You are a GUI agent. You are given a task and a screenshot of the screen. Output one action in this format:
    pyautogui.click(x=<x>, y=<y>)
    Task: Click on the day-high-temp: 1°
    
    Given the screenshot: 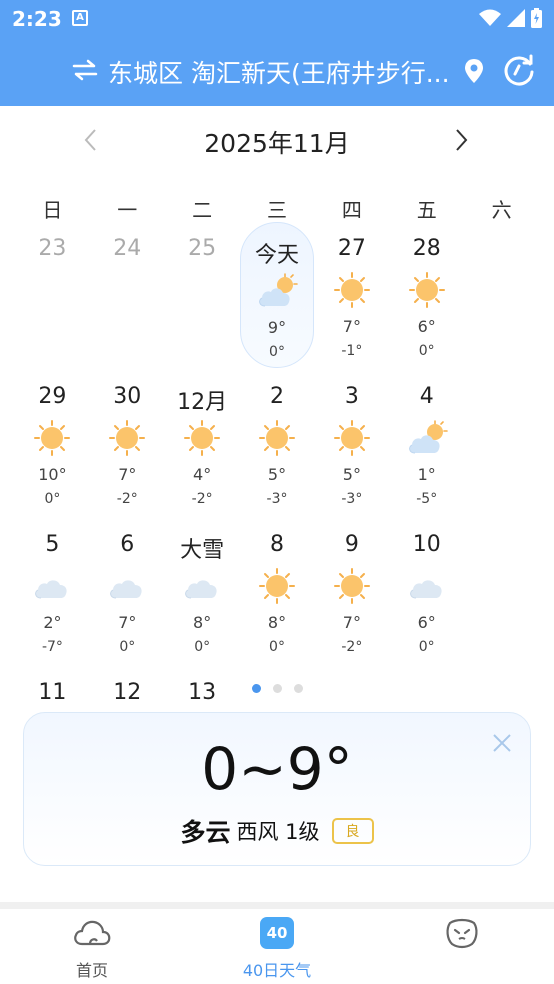 What is the action you would take?
    pyautogui.click(x=426, y=474)
    